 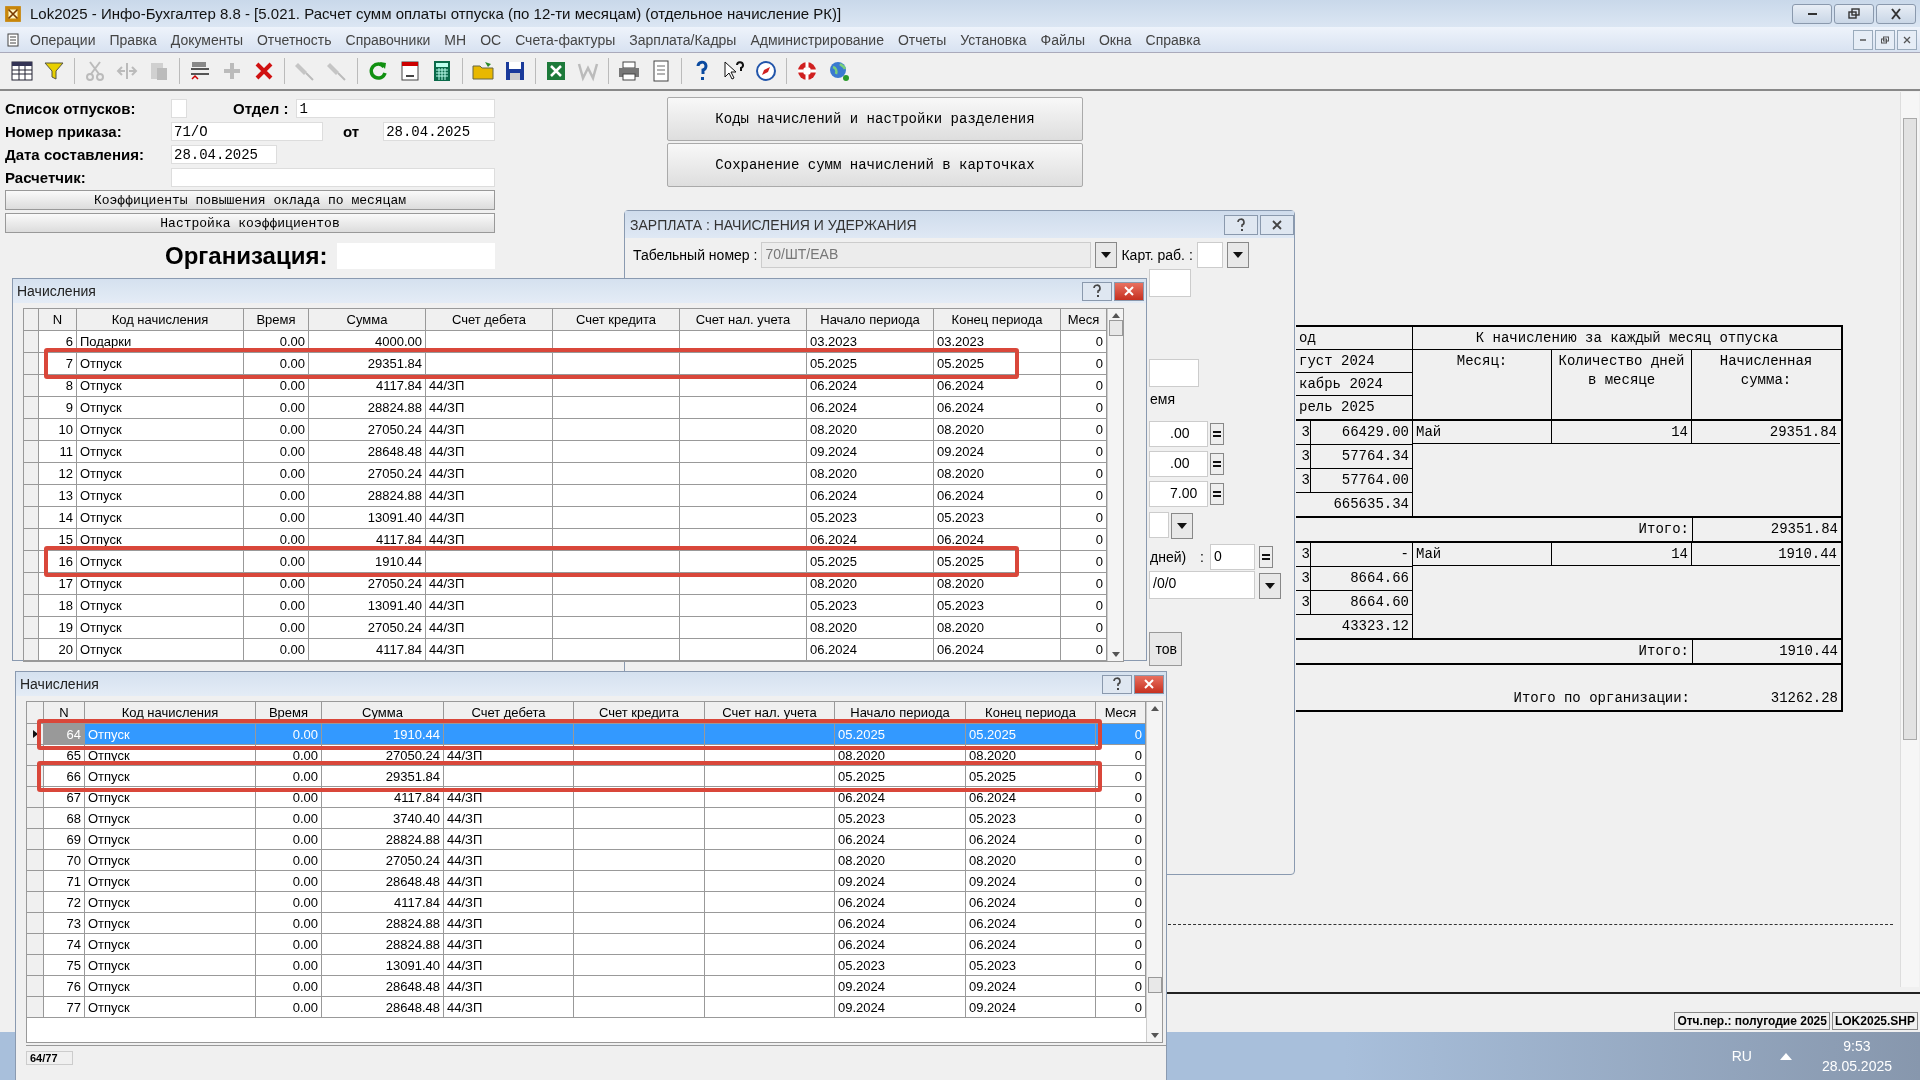 I want to click on table-row: 15 Отпуск 0.00 4117.84 44/ЗП 06.2024 06.2024 0, so click(x=565, y=540).